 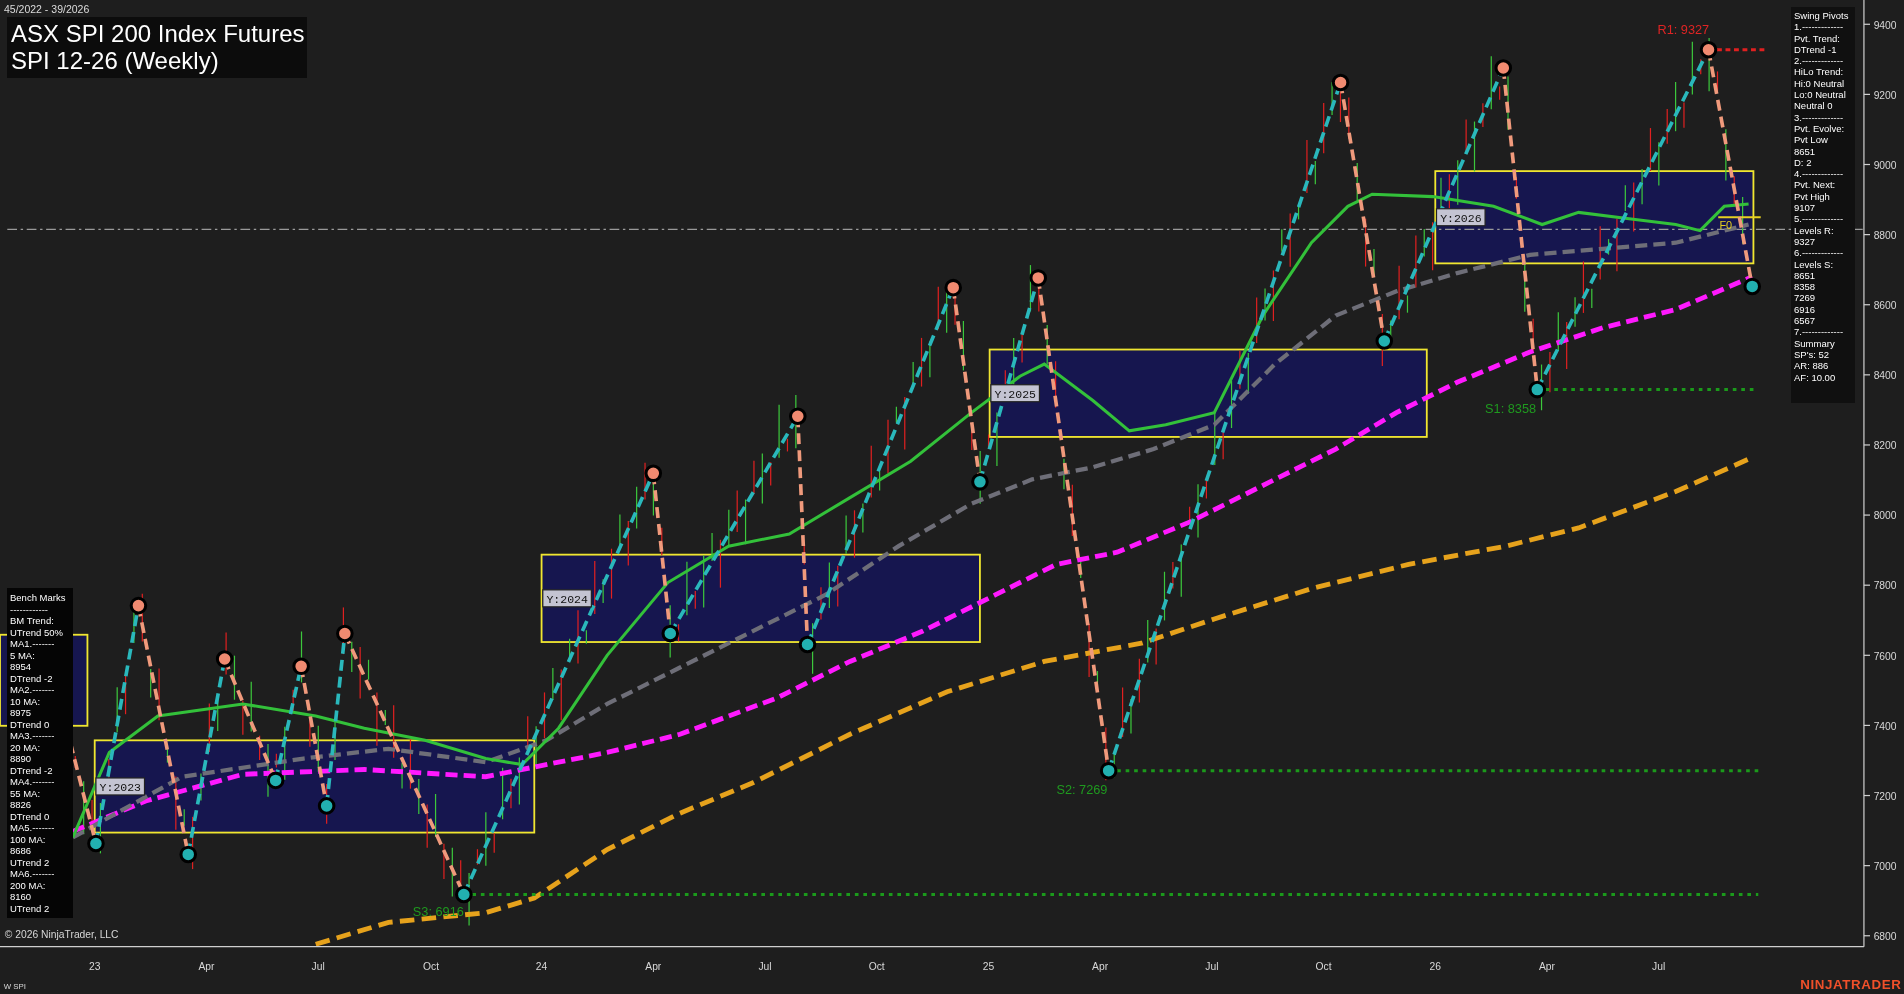 I want to click on panel-text: Levels R:, so click(x=1814, y=230).